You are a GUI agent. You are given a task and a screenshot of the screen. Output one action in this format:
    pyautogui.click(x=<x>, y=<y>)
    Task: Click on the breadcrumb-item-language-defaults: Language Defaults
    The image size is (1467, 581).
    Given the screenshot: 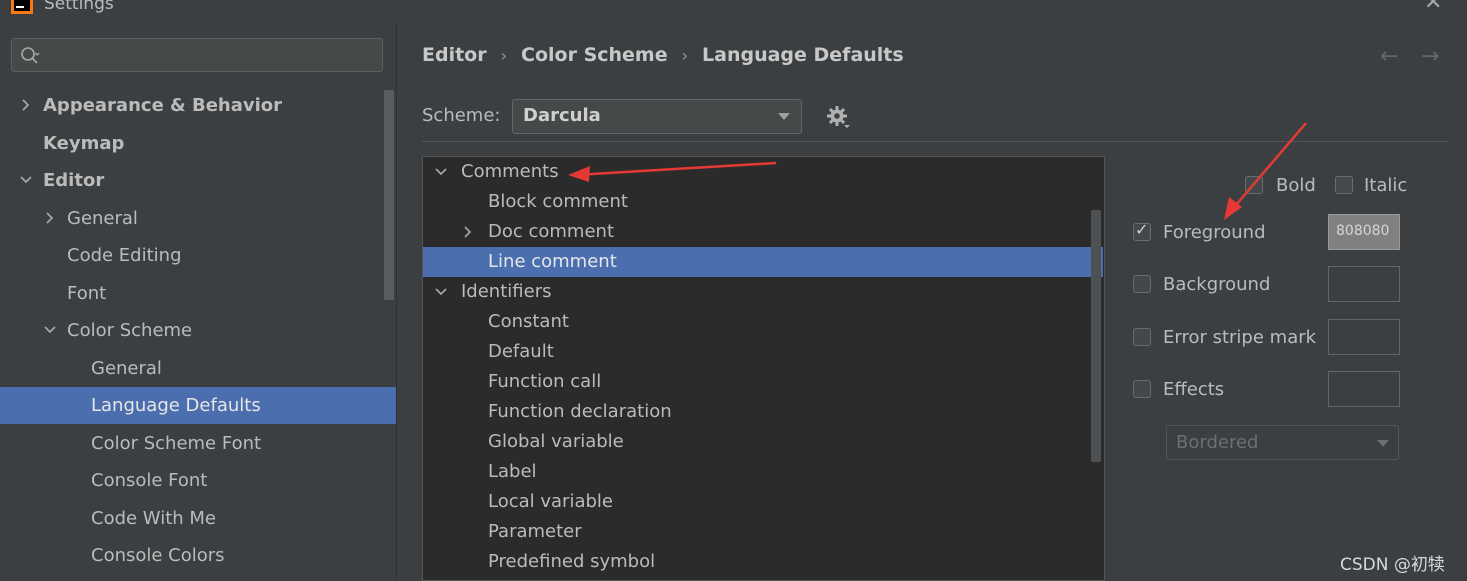 What is the action you would take?
    pyautogui.click(x=803, y=55)
    